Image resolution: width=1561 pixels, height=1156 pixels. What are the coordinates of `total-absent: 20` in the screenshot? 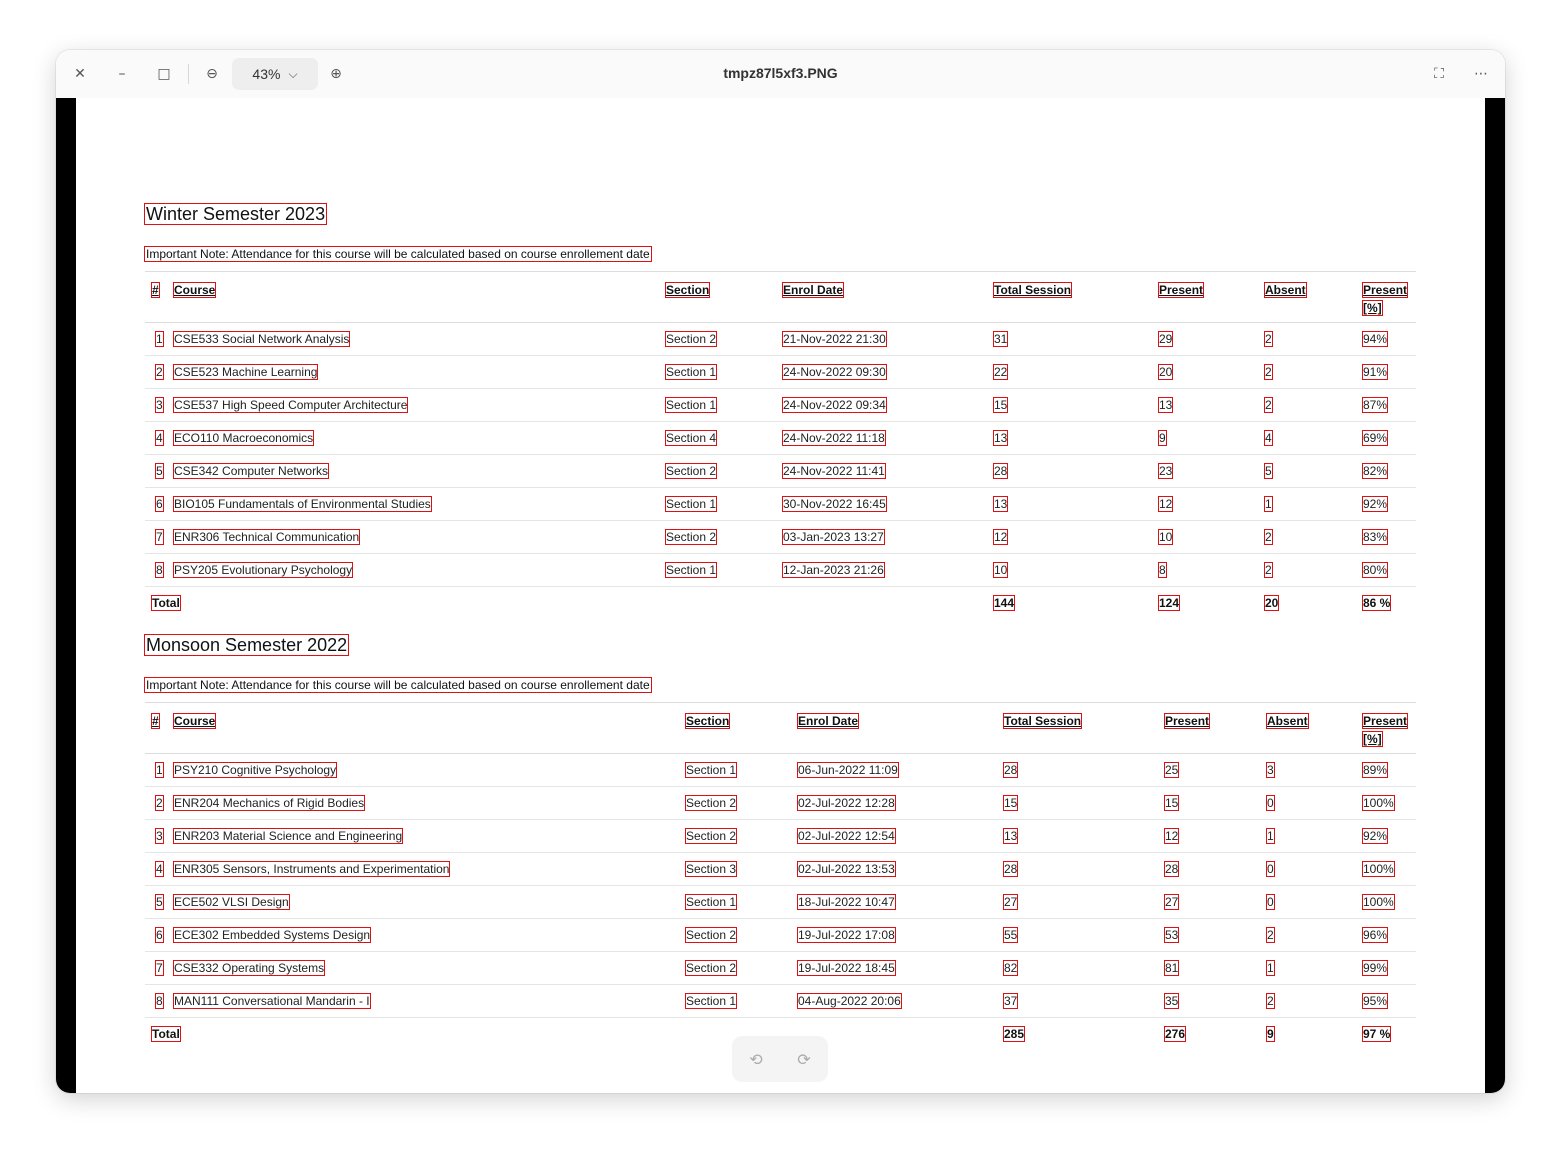 It's located at (1271, 603).